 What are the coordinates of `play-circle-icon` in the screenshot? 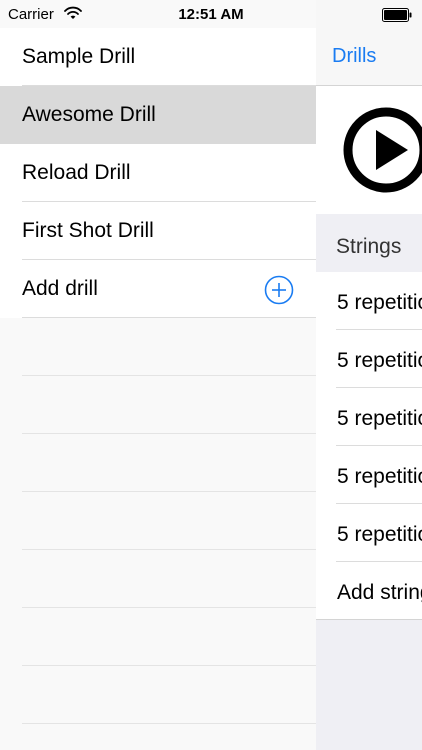 It's located at (382, 150).